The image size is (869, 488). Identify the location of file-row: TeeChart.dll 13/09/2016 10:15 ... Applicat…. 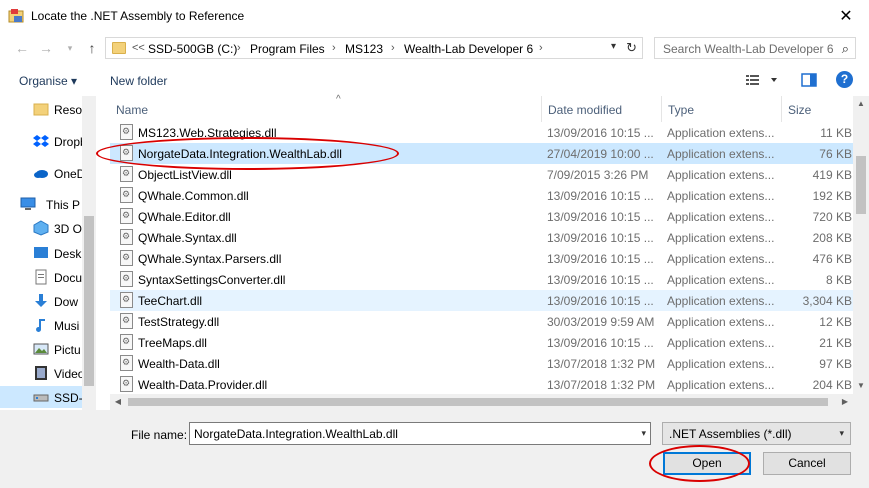
(481, 300).